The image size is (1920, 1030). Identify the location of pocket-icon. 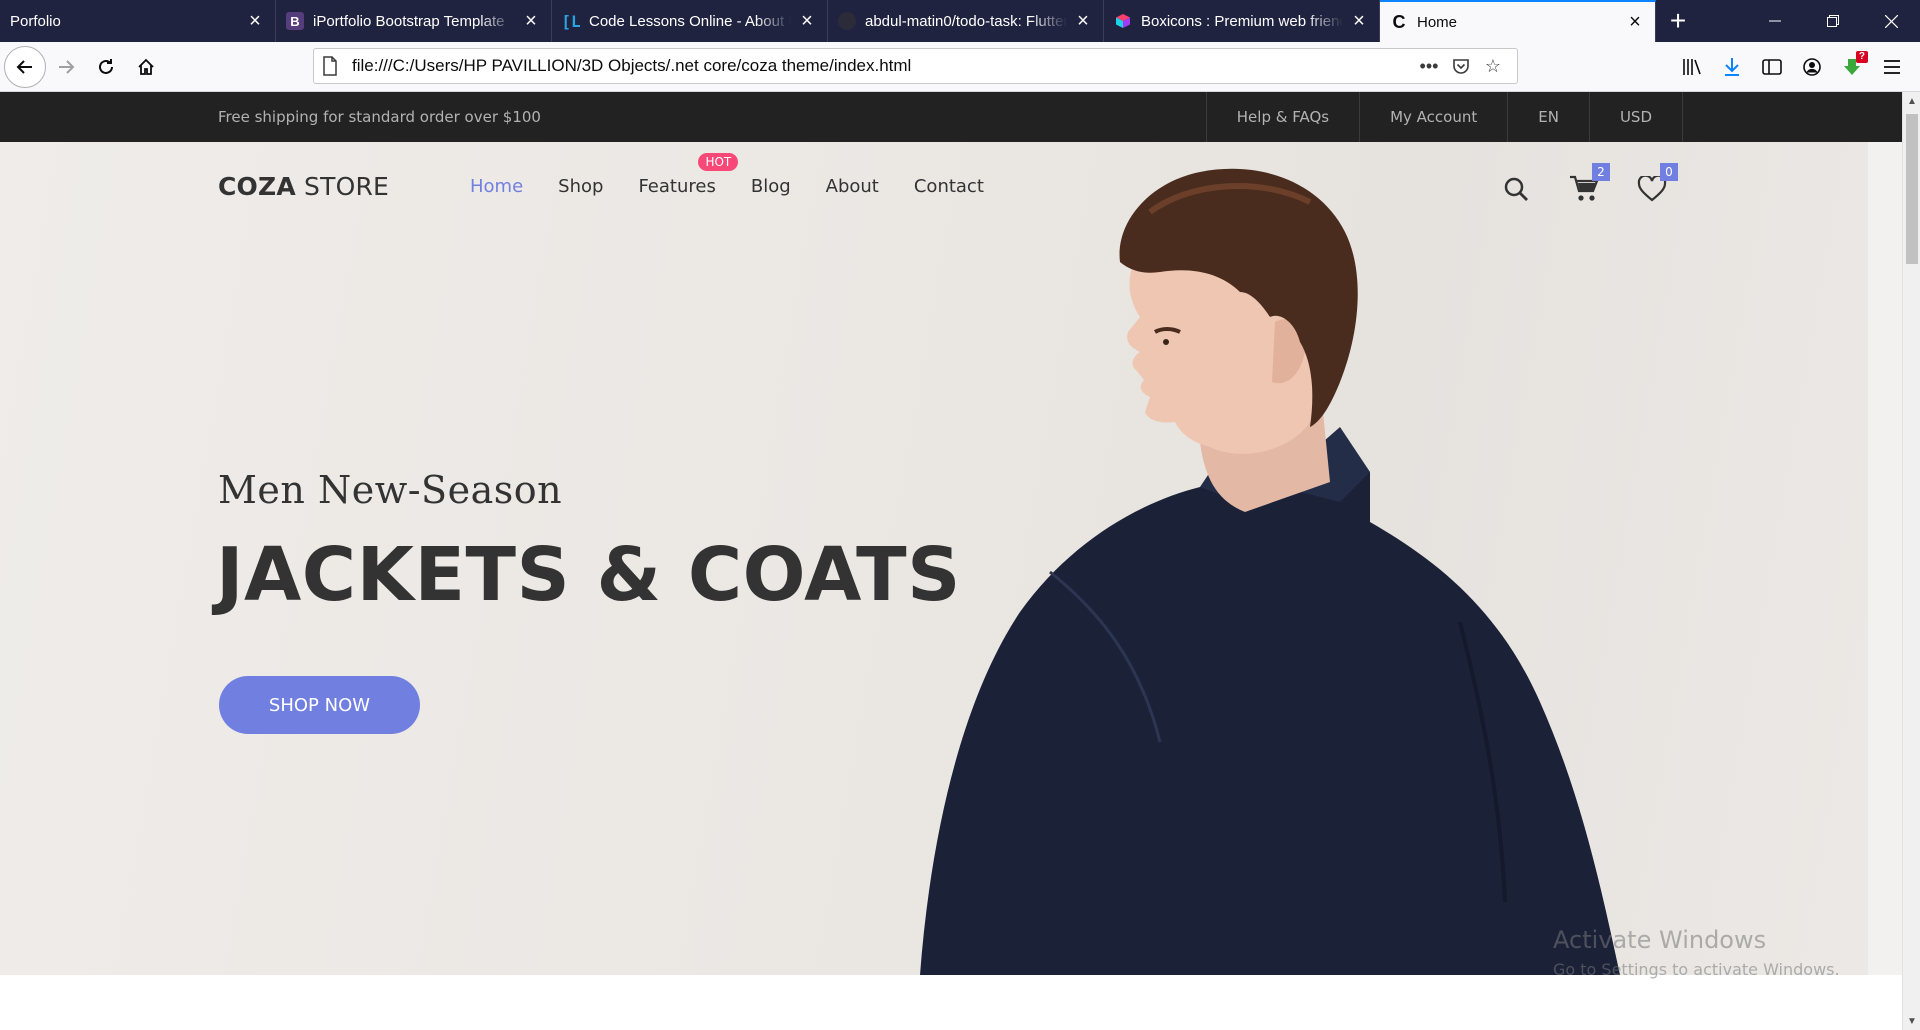
(1461, 66).